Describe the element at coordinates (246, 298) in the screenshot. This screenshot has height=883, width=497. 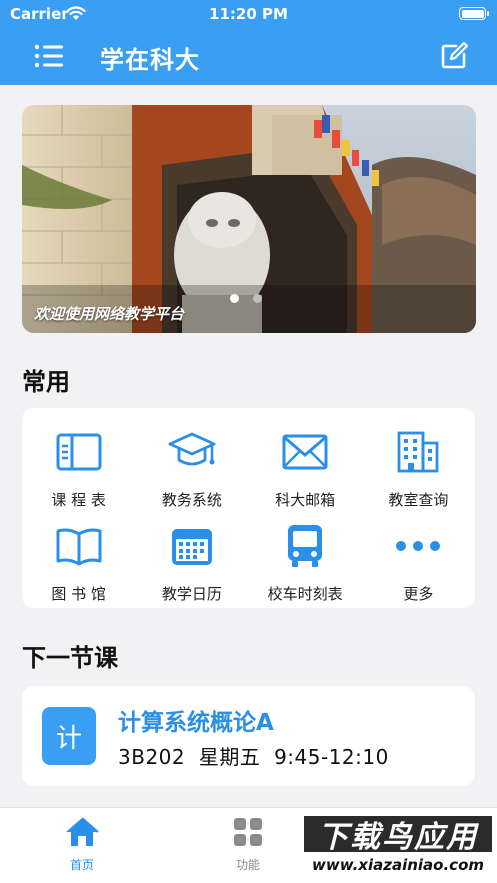
I see `carousel-pager` at that location.